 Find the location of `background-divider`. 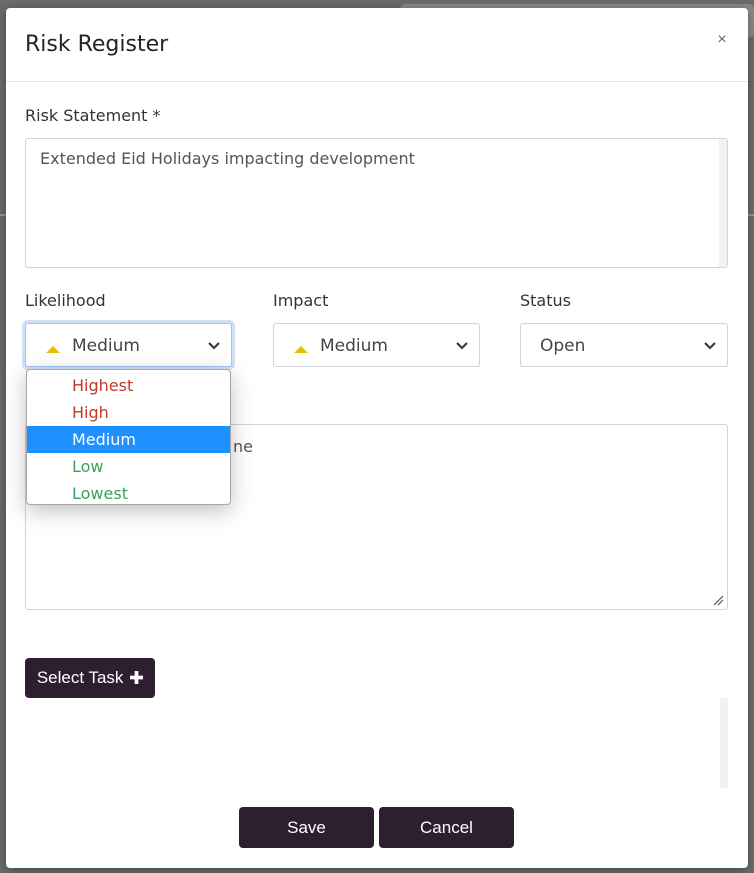

background-divider is located at coordinates (751, 215).